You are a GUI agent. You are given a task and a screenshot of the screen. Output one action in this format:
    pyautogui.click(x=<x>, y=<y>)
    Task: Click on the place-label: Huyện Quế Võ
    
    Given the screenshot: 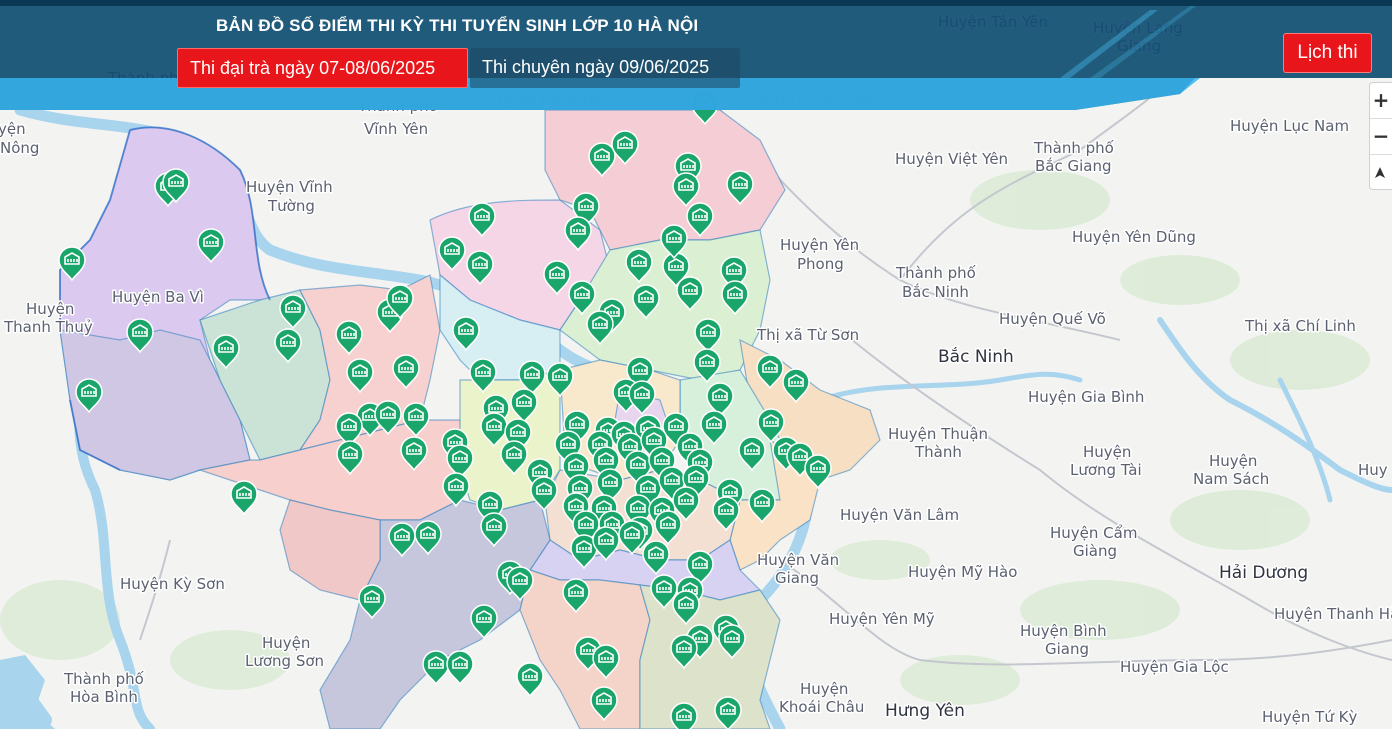 What is the action you would take?
    pyautogui.click(x=1052, y=319)
    